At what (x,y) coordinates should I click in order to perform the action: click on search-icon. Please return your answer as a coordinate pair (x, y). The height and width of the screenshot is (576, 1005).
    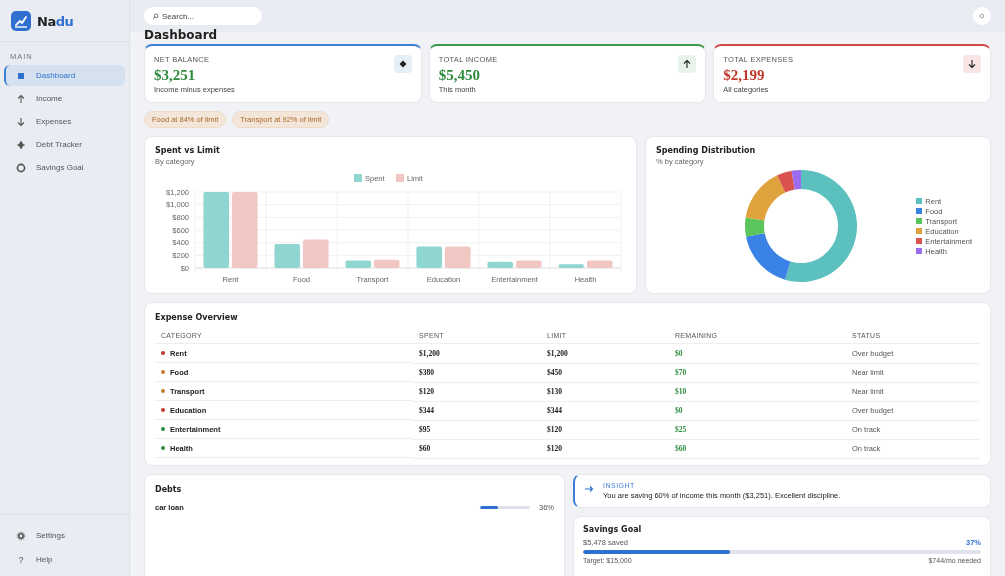
    Looking at the image, I should click on (155, 16).